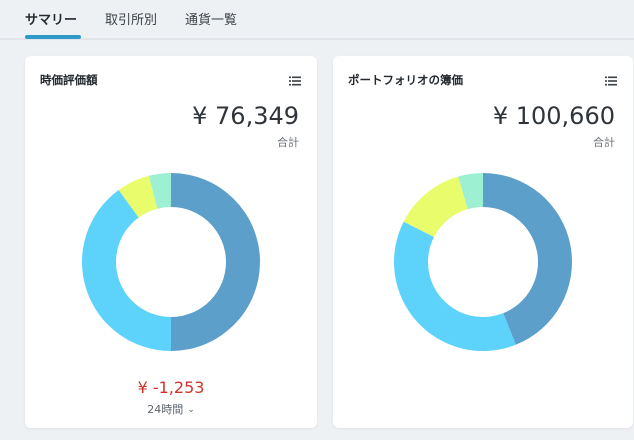  Describe the element at coordinates (405, 80) in the screenshot. I see `card-title: ポートフォリオの簿価` at that location.